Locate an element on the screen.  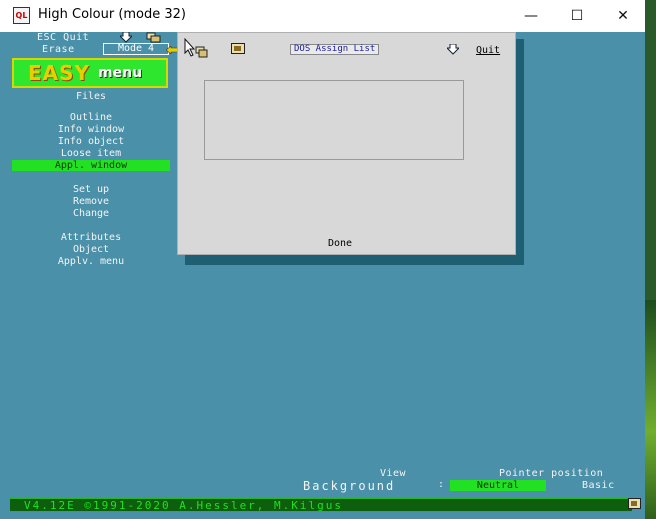
app-icon: QL is located at coordinates (21, 15).